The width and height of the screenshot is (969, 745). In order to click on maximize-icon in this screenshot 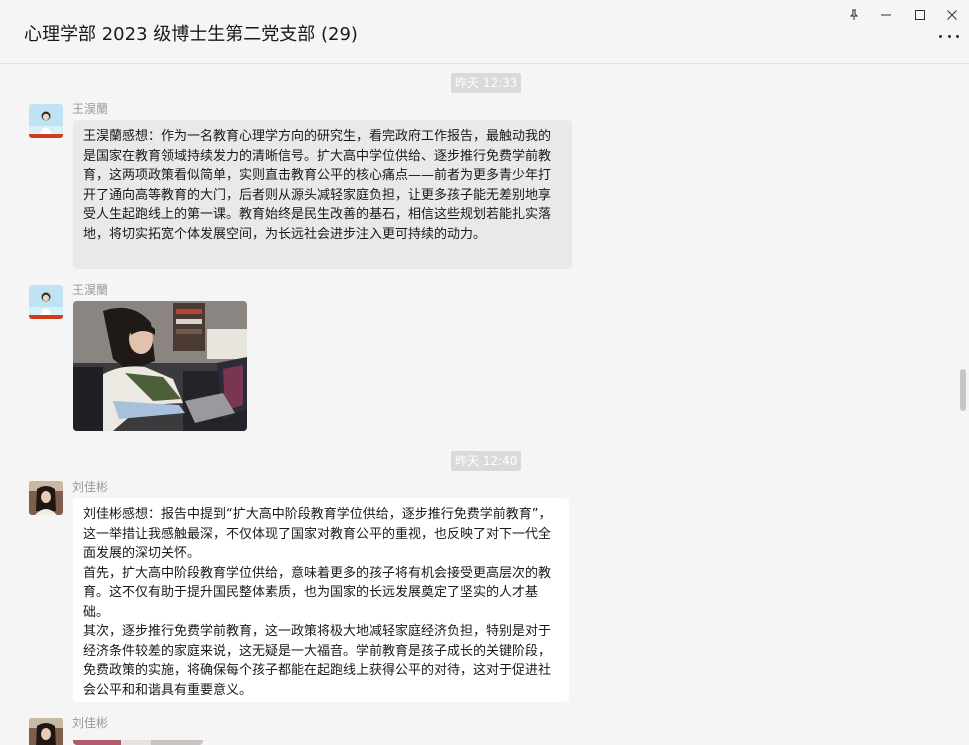, I will do `click(920, 15)`.